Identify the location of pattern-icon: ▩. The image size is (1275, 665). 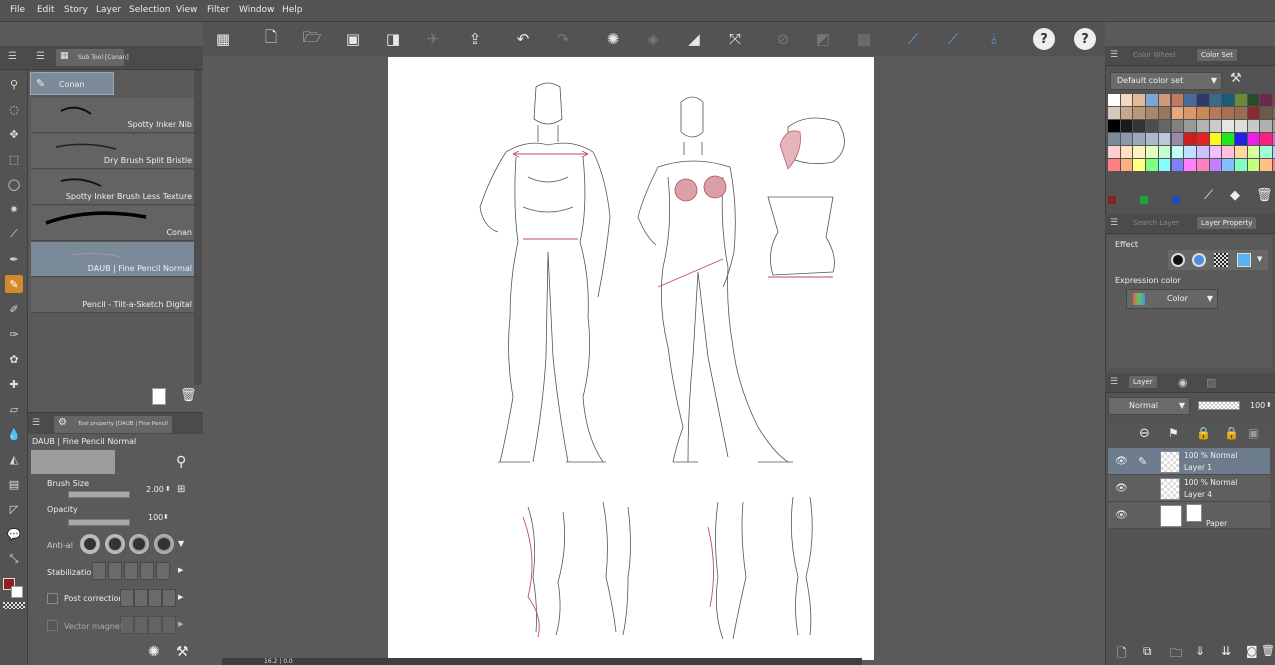
(864, 39).